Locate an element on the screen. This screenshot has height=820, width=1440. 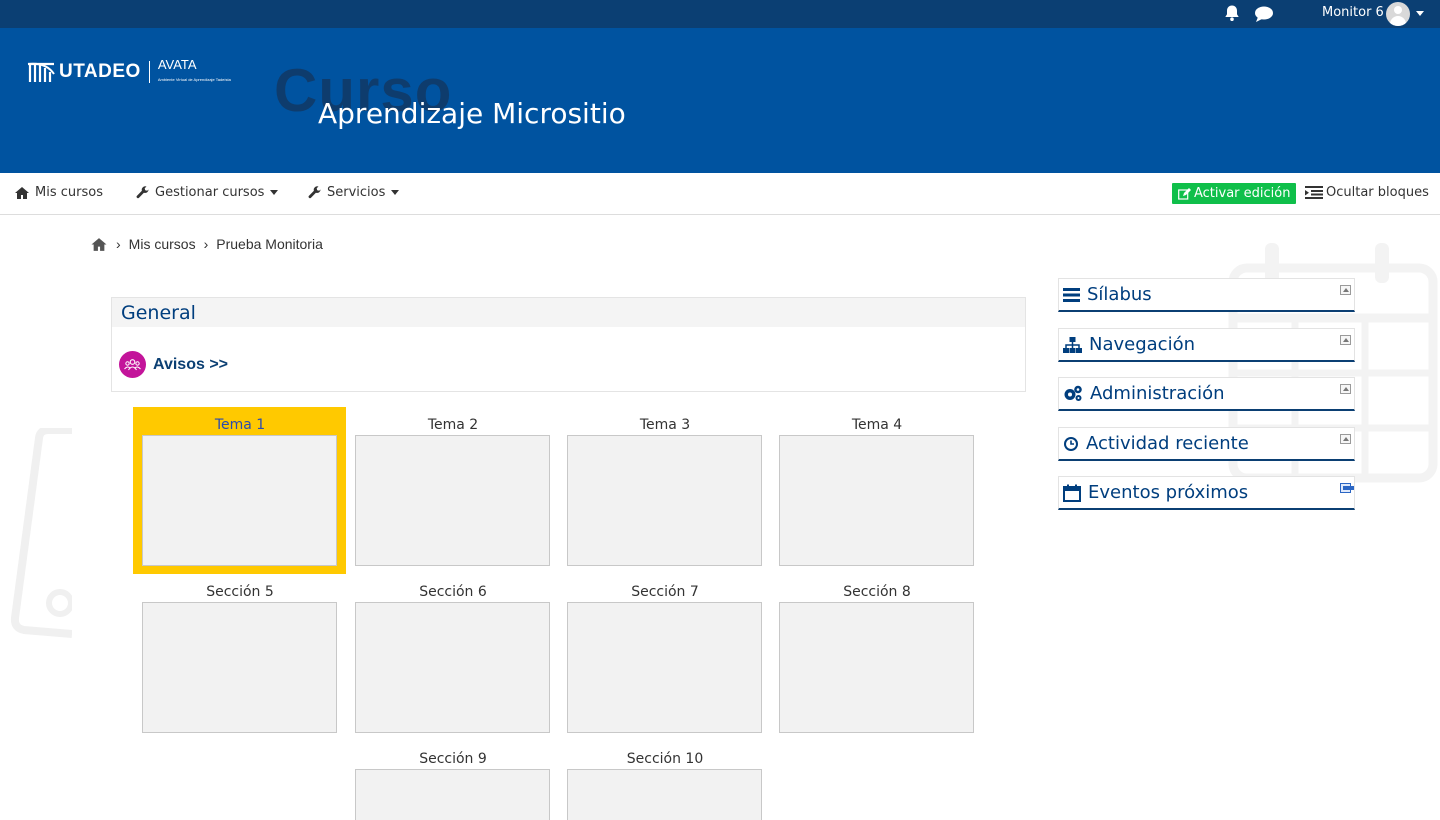
section-tile: Tema 1 is located at coordinates (240, 490).